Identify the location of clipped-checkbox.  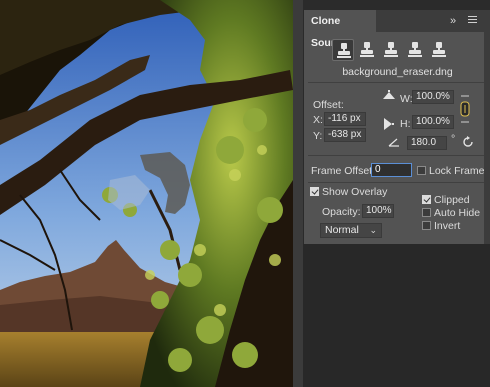
(426, 199).